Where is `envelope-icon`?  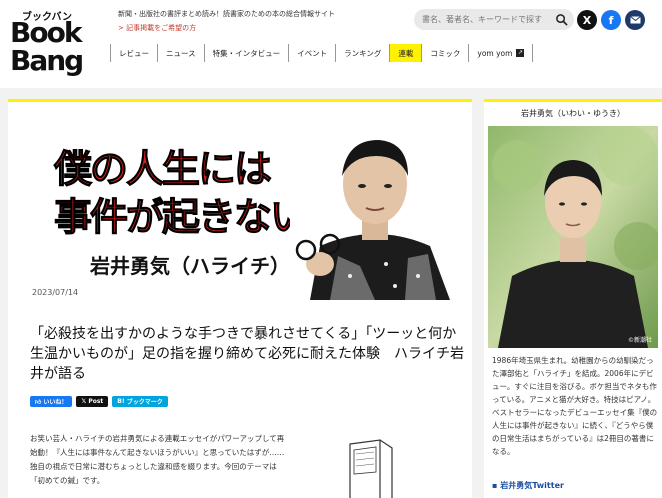
envelope-icon is located at coordinates (635, 20).